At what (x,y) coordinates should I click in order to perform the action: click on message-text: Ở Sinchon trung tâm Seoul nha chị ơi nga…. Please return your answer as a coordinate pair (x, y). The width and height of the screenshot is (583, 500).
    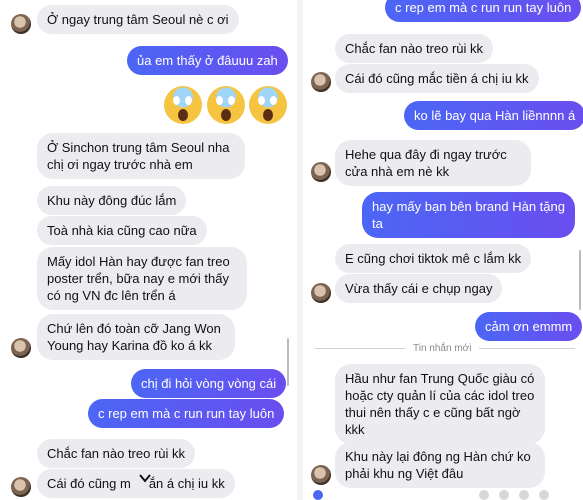
    Looking at the image, I should click on (138, 156).